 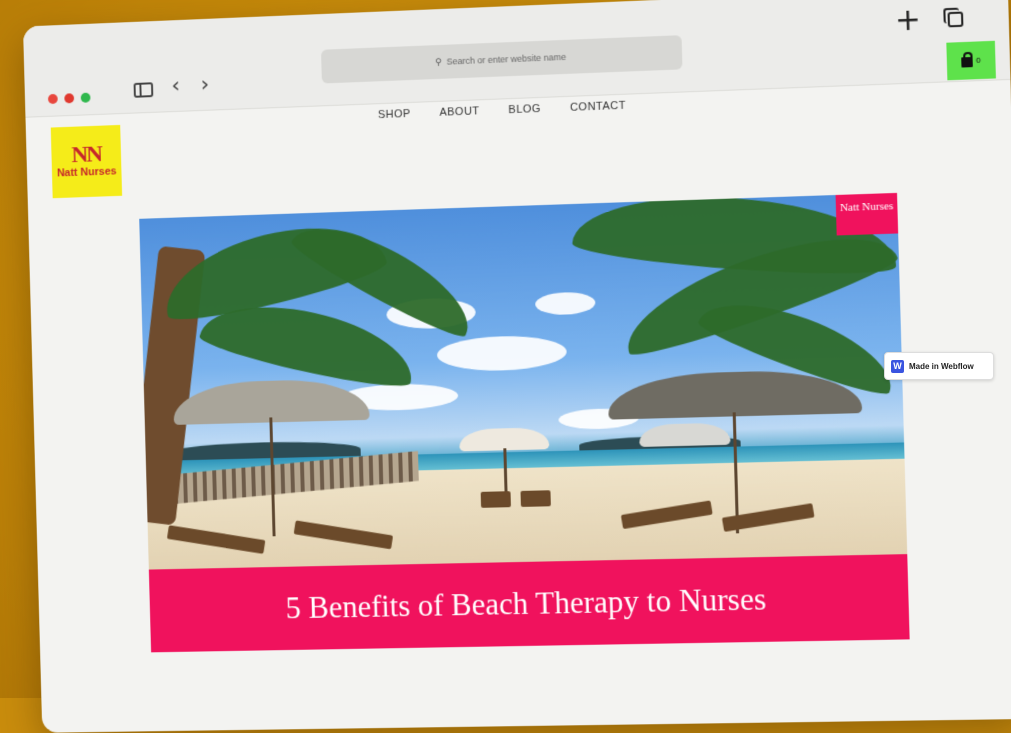 I want to click on window-controls, so click(x=69, y=98).